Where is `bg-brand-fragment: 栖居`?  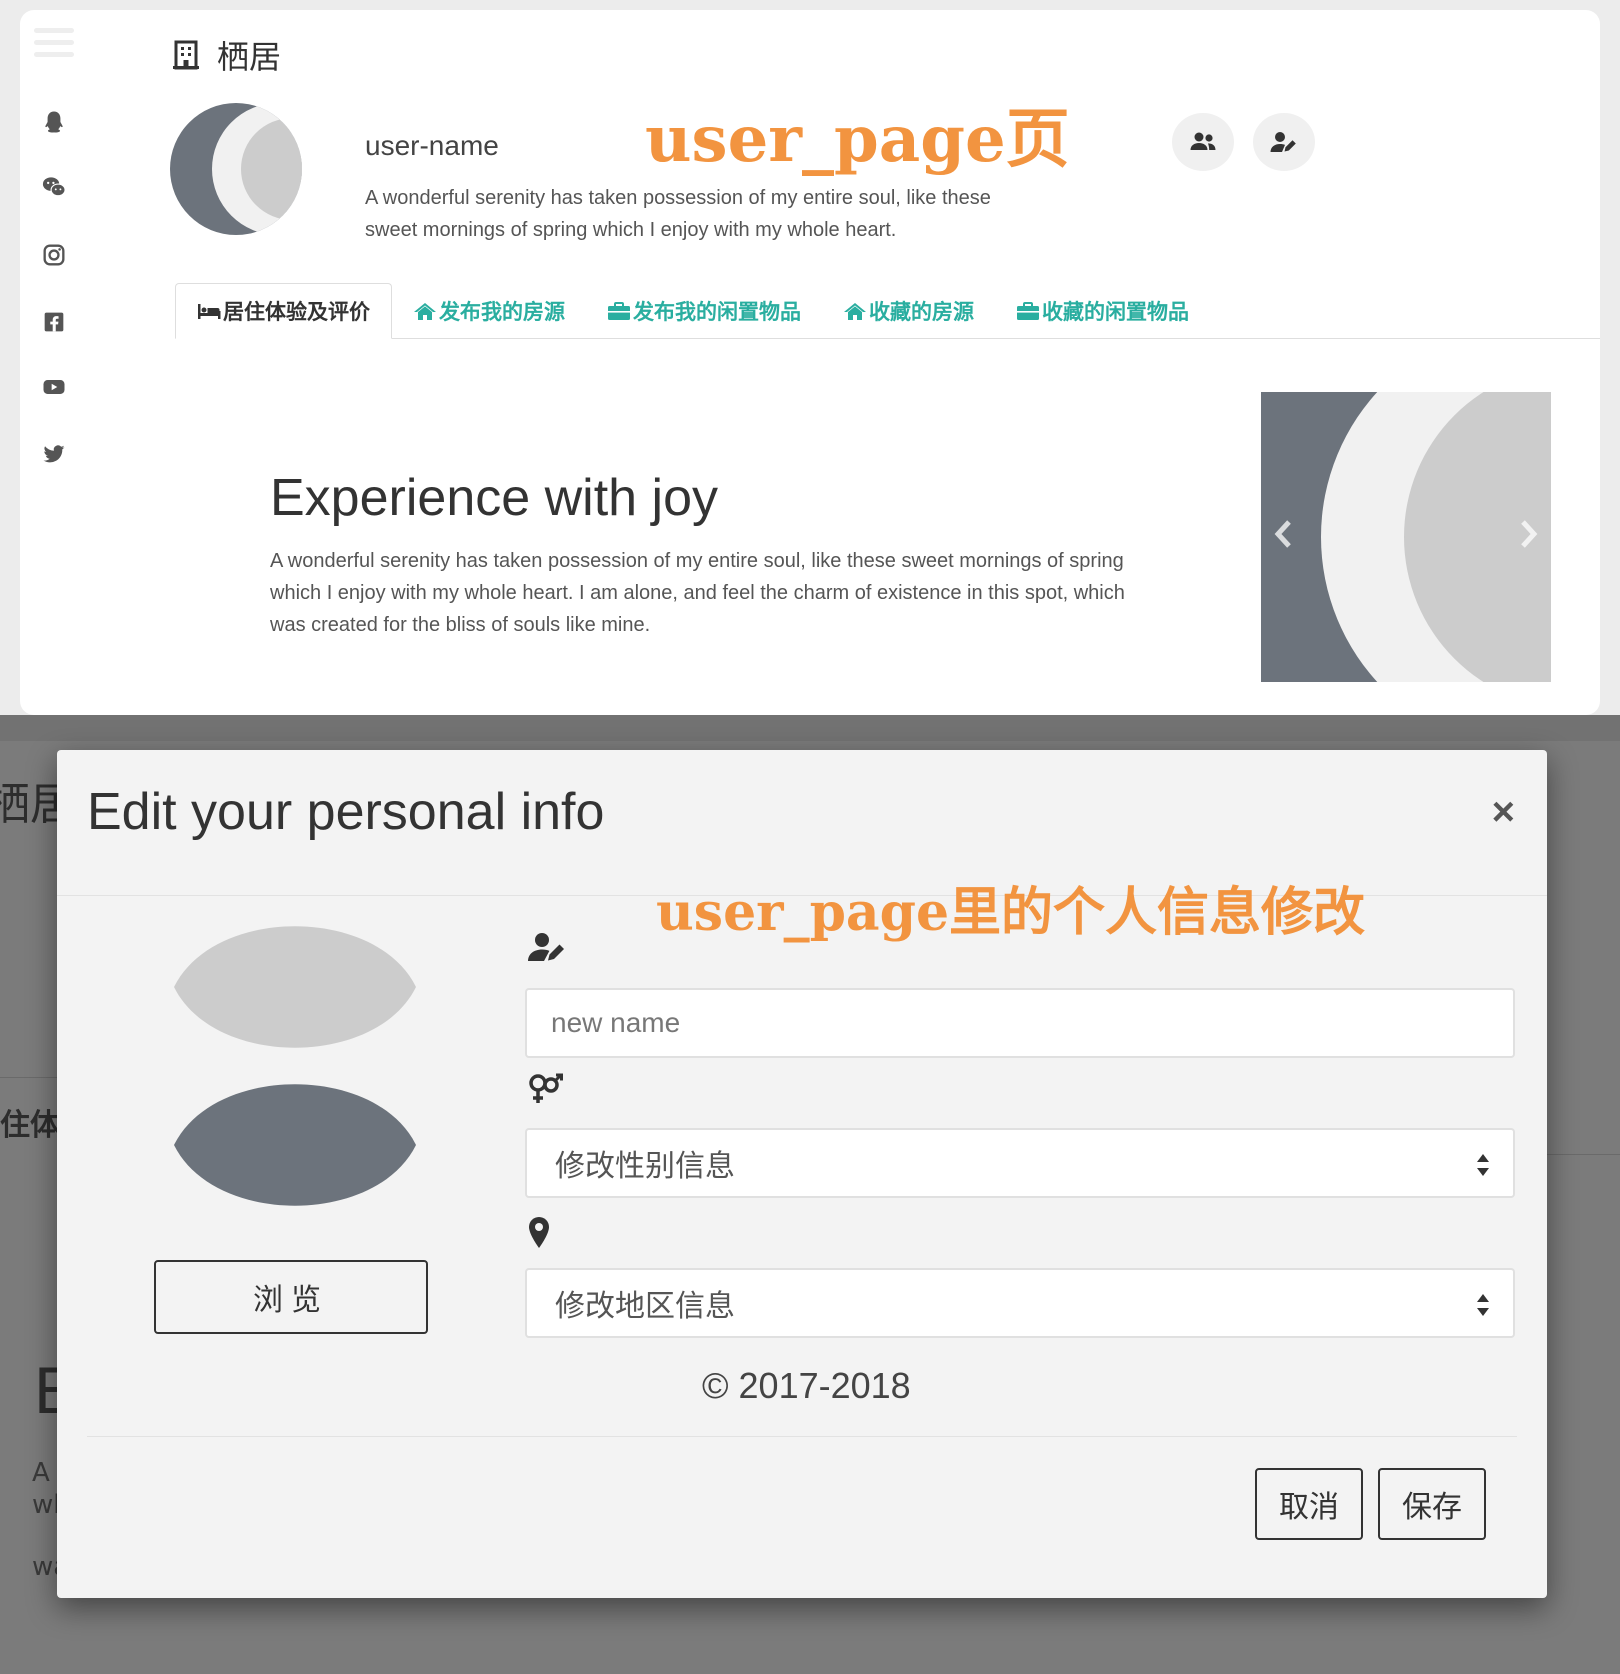
bg-brand-fragment: 栖居 is located at coordinates (28, 800).